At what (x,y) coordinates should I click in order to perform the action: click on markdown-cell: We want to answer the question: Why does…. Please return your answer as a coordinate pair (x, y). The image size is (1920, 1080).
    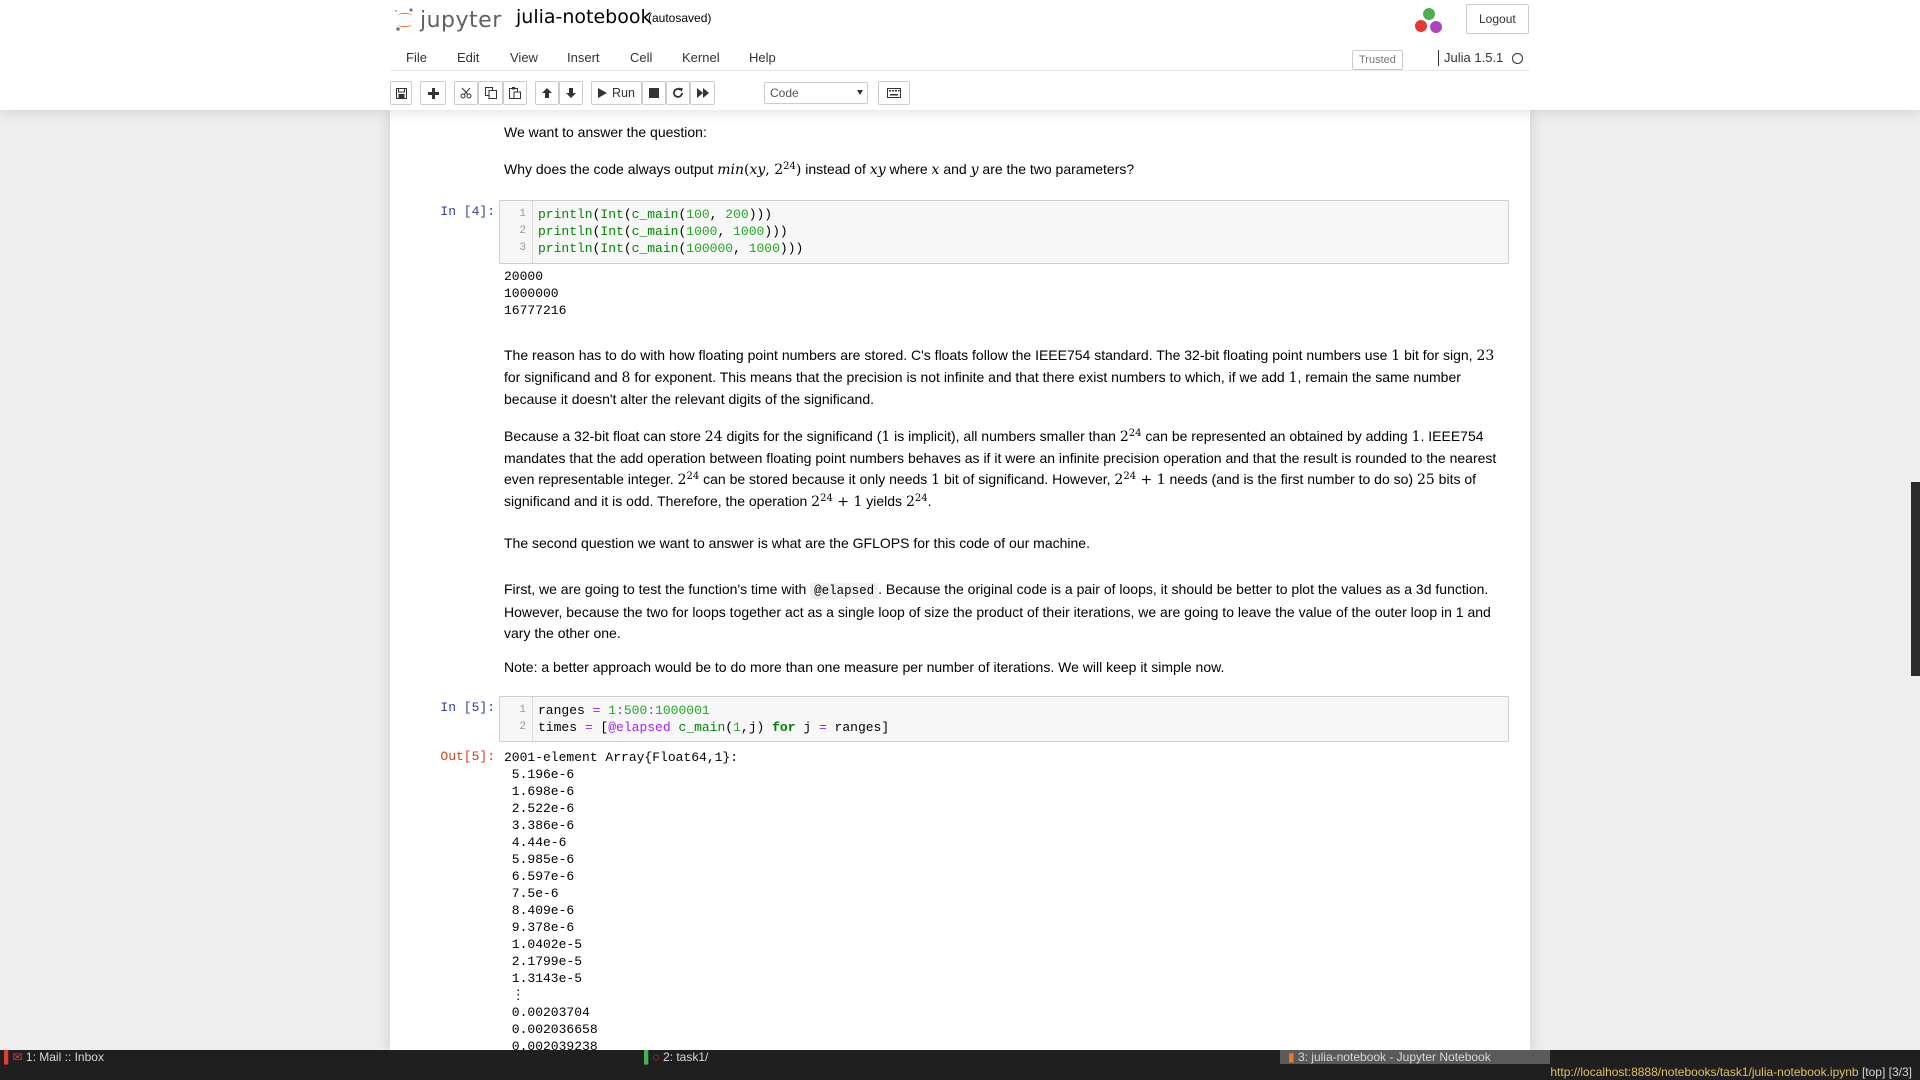
    Looking at the image, I should click on (1004, 151).